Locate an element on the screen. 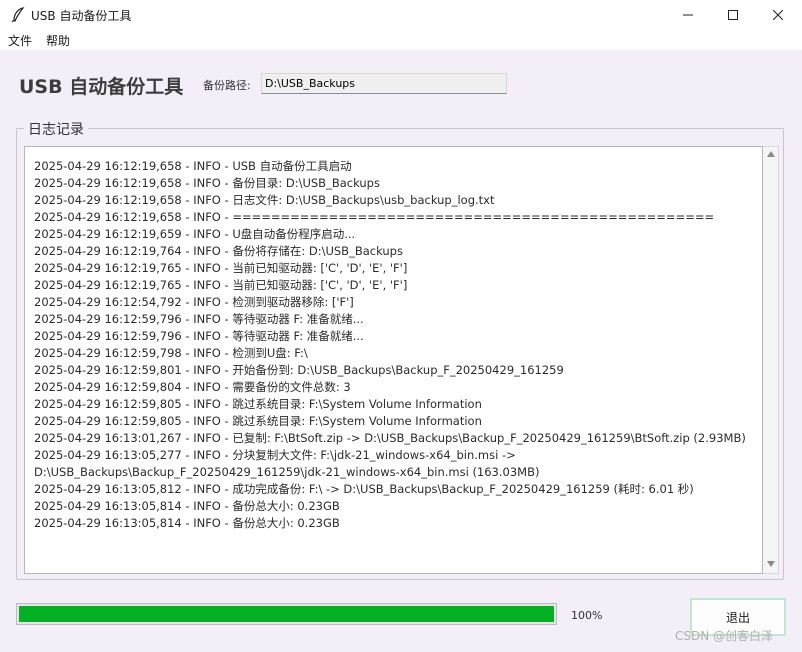 The height and width of the screenshot is (652, 802). progress-percent: 100% is located at coordinates (587, 615).